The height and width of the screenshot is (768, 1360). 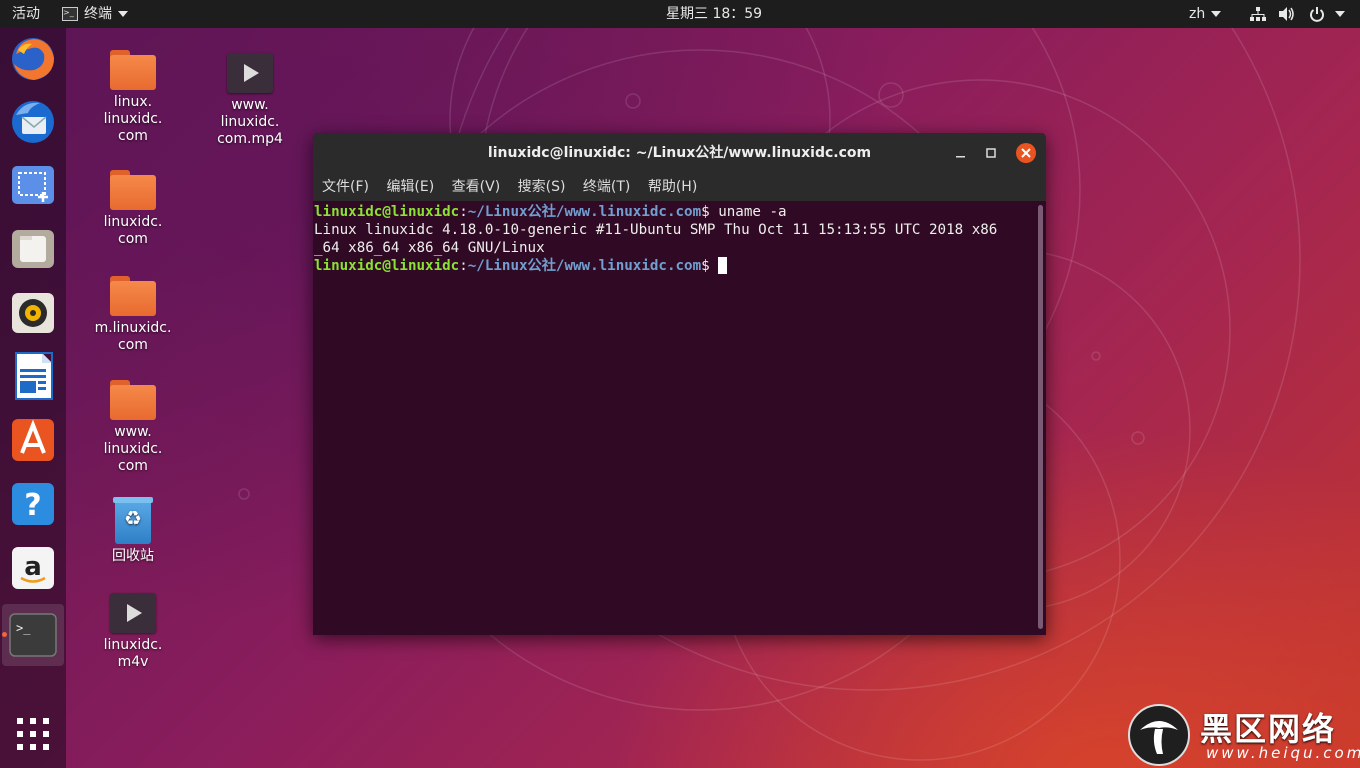 I want to click on dock-item-rhythmbox, so click(x=33, y=313).